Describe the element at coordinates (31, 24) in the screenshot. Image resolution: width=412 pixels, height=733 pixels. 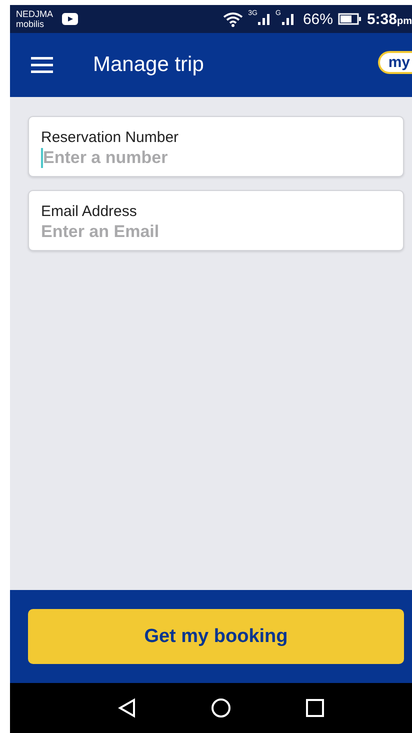
I see `carrier-sub: mobilis` at that location.